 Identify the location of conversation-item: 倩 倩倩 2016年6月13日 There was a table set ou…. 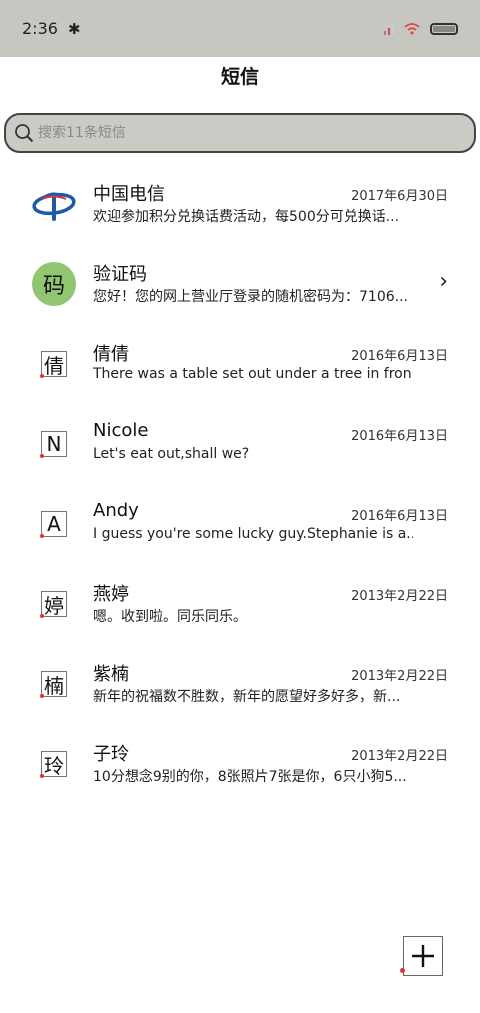
(240, 363).